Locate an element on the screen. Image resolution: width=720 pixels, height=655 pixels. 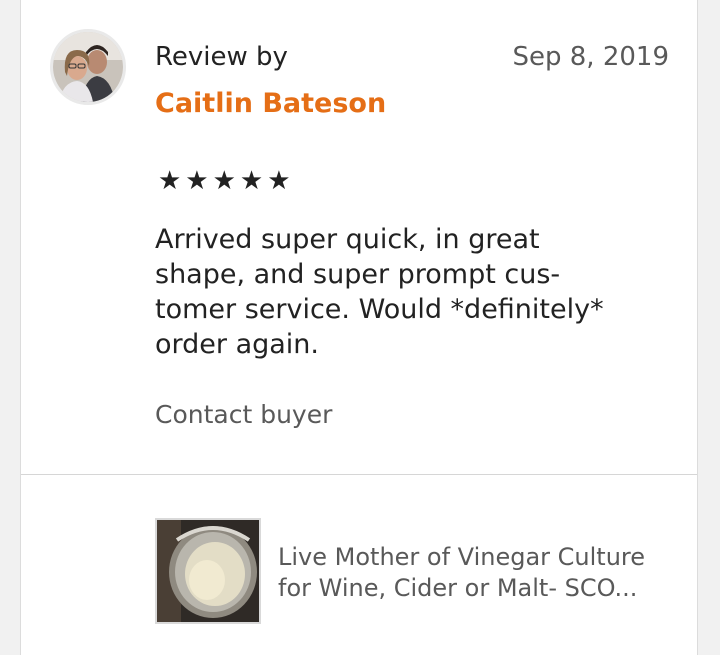
star-rating: ★★★★★ is located at coordinates (226, 181).